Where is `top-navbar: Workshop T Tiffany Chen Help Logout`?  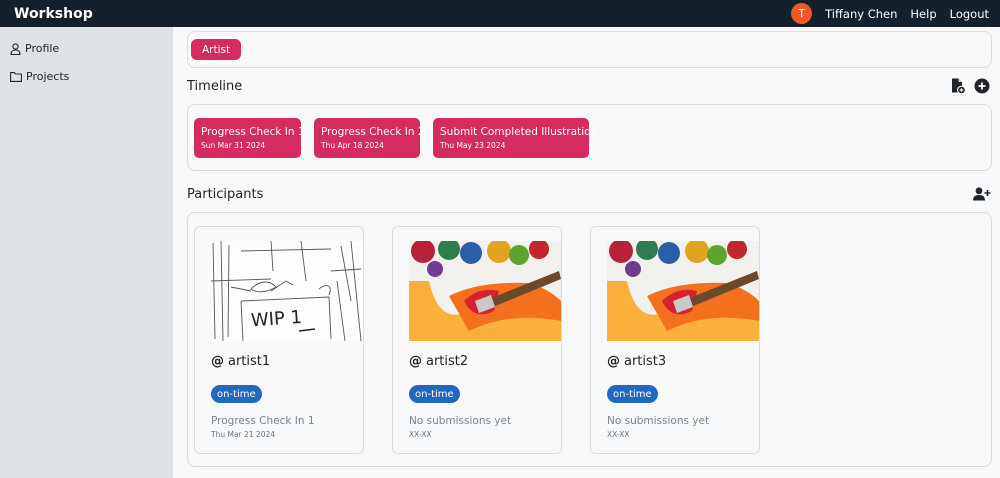
top-navbar: Workshop T Tiffany Chen Help Logout is located at coordinates (500, 13).